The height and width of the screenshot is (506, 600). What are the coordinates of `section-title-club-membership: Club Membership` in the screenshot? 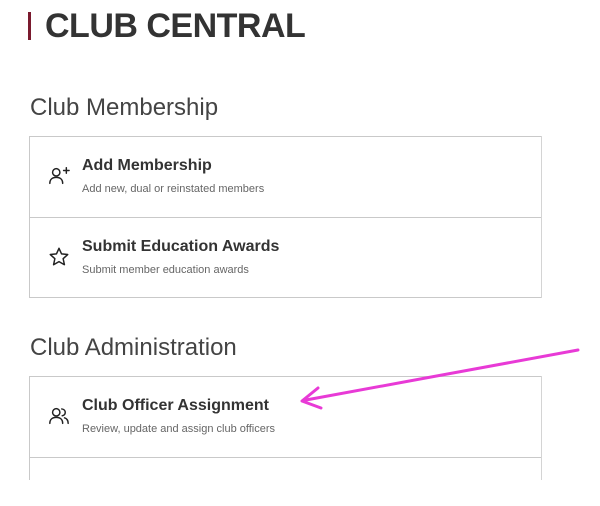 It's located at (124, 107).